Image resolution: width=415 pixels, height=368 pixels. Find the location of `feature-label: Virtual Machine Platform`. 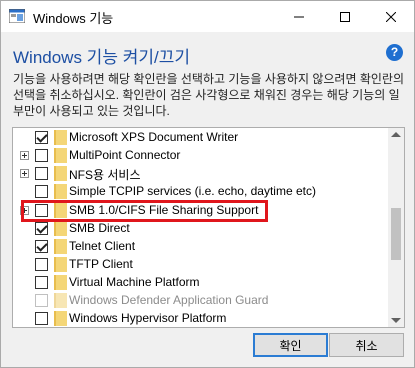

feature-label: Virtual Machine Platform is located at coordinates (134, 282).